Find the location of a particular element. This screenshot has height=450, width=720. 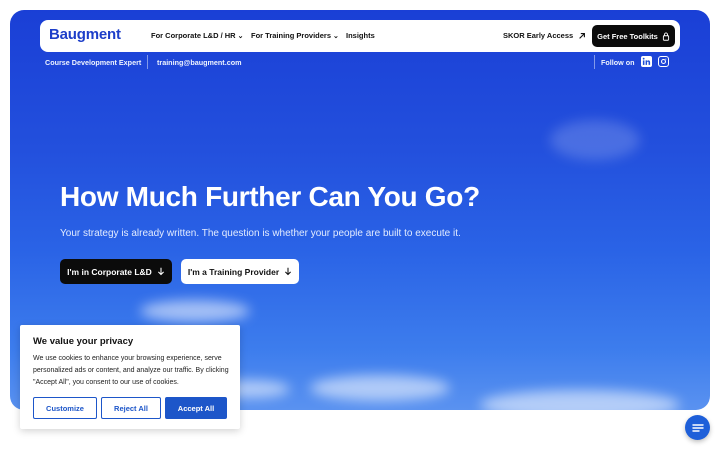

cta-label: Get Free Toolkits is located at coordinates (627, 36).